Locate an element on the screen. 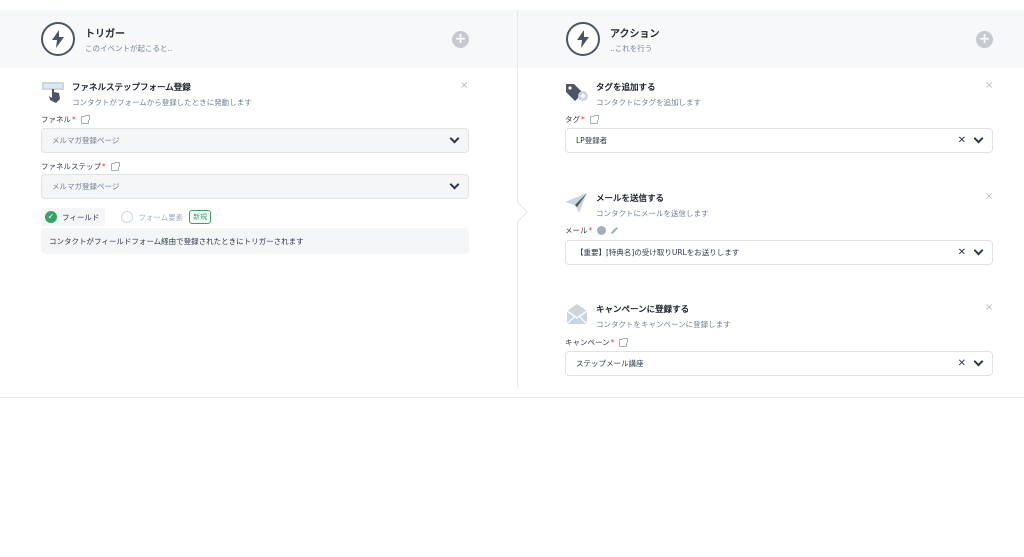 Image resolution: width=1024 pixels, height=557 pixels. trigger-subtitle: このイベントが起こると.. is located at coordinates (129, 48).